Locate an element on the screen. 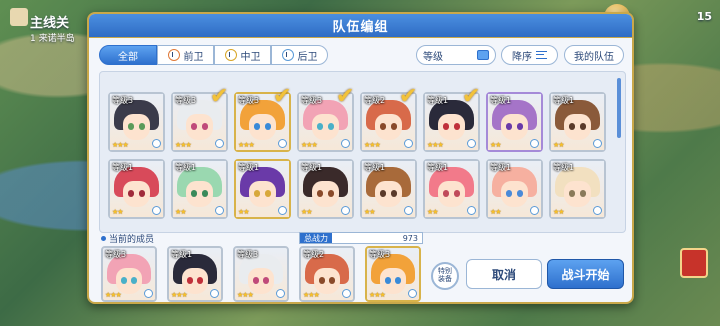  position-filter: 全部 前卫 中卫 后卫 is located at coordinates (213, 55).